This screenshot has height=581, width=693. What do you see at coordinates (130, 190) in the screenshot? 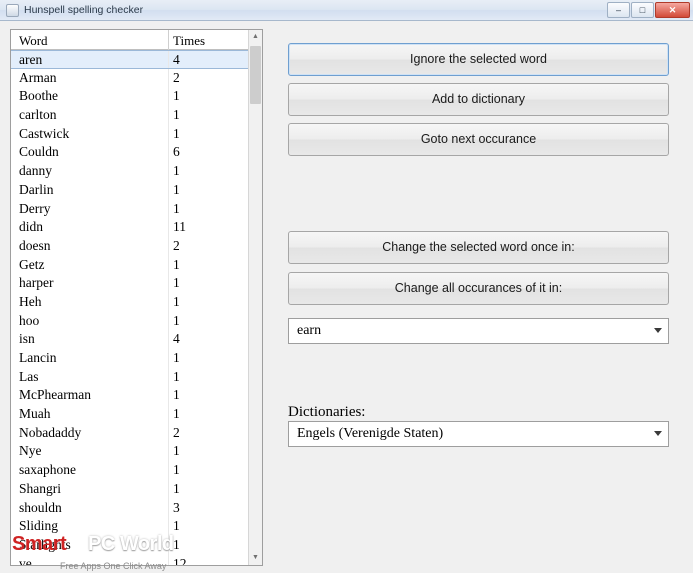
I see `table-row: Darlin 1` at bounding box center [130, 190].